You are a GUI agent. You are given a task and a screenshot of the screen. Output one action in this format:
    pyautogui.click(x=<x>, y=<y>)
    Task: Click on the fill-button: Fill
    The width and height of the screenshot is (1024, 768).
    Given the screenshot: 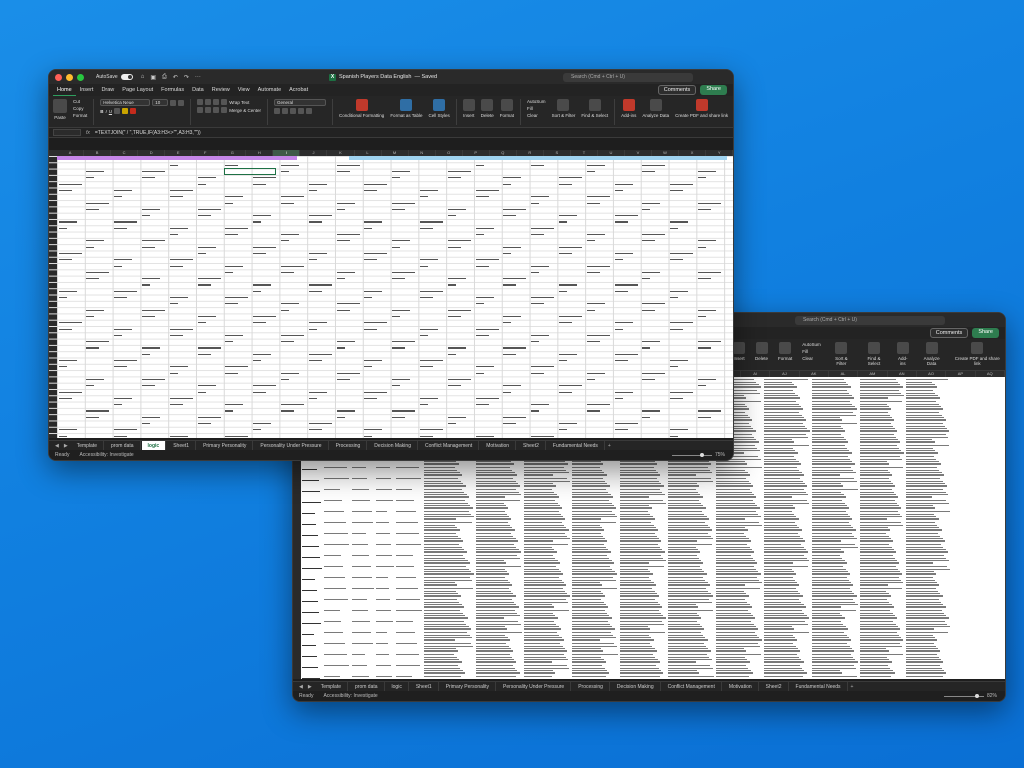 What is the action you would take?
    pyautogui.click(x=811, y=351)
    